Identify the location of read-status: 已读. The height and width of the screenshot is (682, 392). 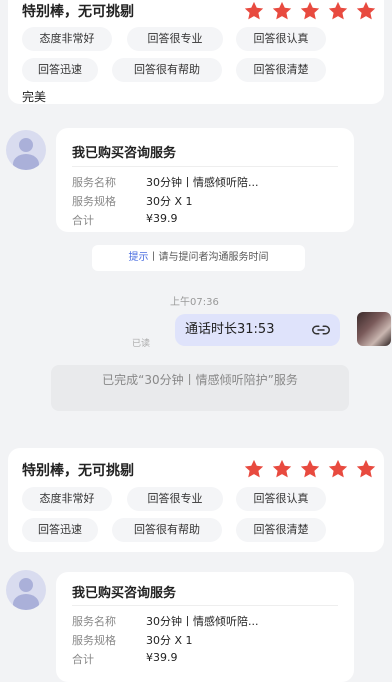
(141, 344).